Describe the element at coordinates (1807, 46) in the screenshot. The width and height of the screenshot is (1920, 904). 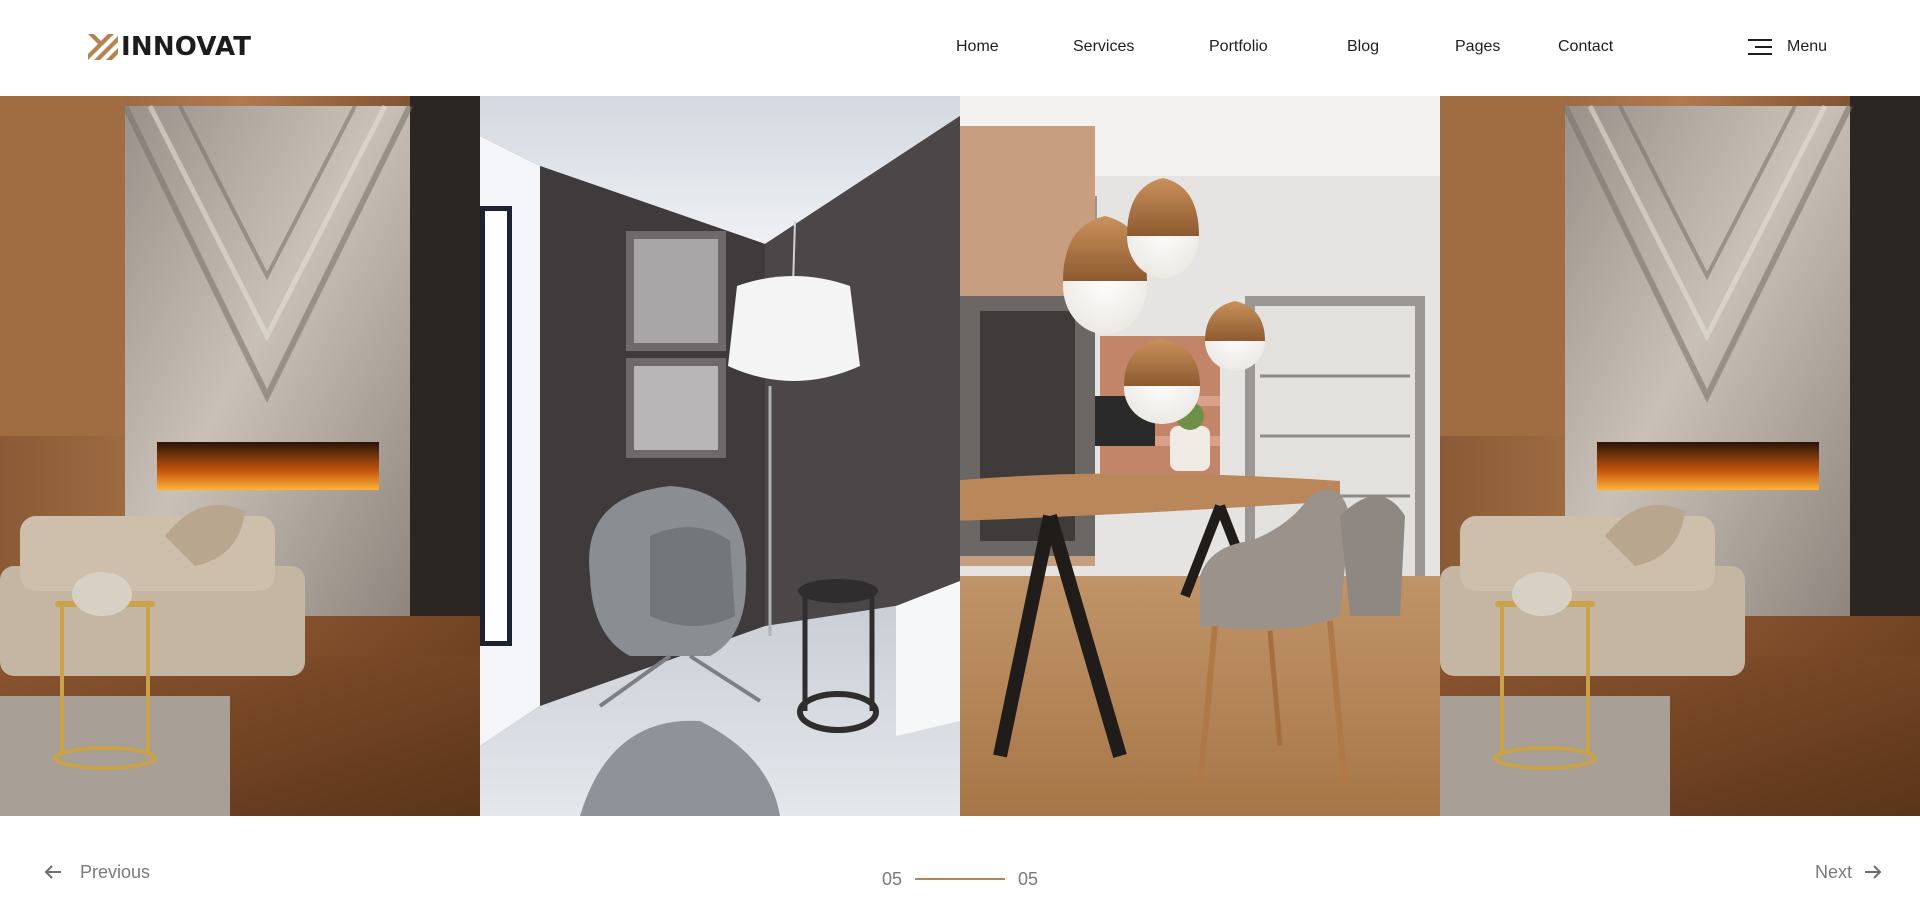
I see `menu-label: Menu` at that location.